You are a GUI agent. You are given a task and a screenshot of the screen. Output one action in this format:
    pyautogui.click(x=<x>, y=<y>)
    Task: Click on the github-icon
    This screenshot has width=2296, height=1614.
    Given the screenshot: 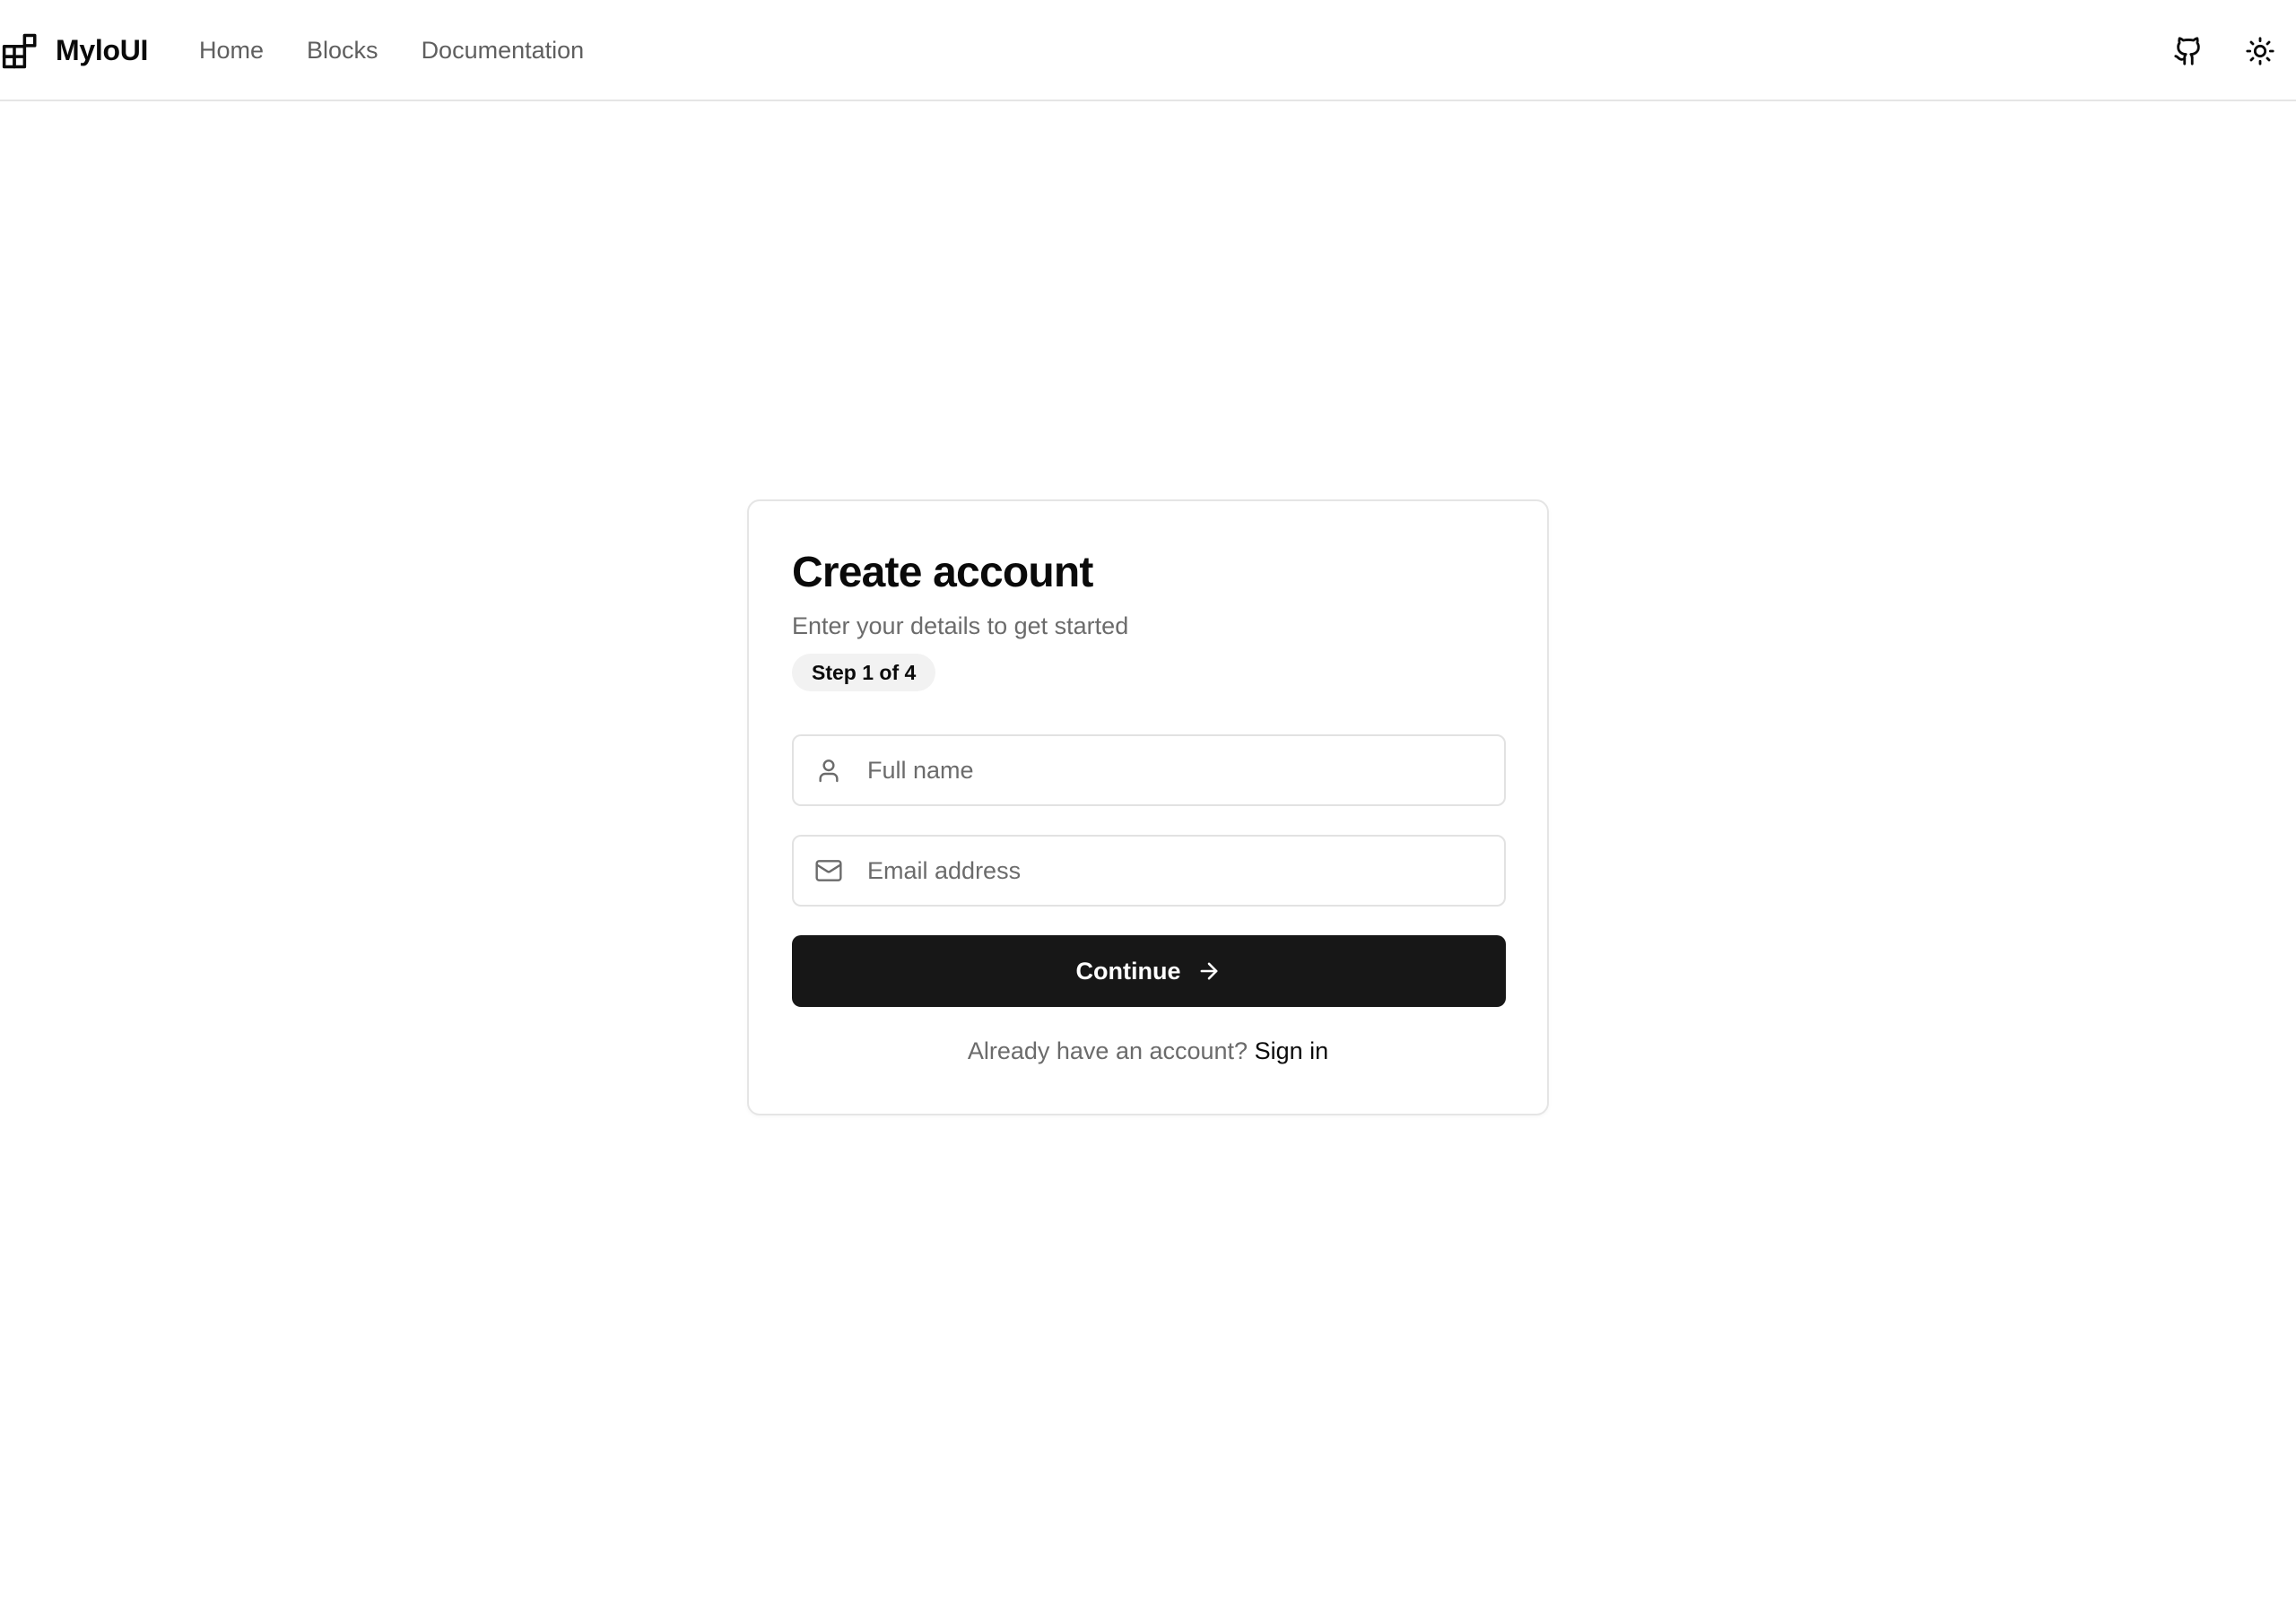 What is the action you would take?
    pyautogui.click(x=2188, y=51)
    